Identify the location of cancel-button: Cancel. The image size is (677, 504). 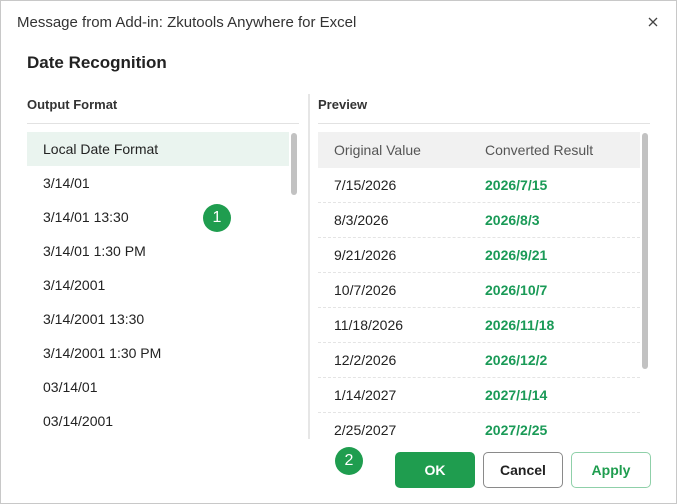
(523, 470).